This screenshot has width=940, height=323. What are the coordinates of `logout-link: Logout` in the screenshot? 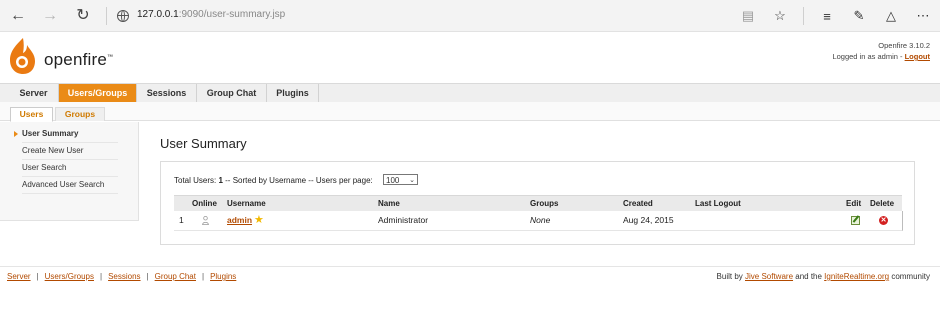 It's located at (917, 56).